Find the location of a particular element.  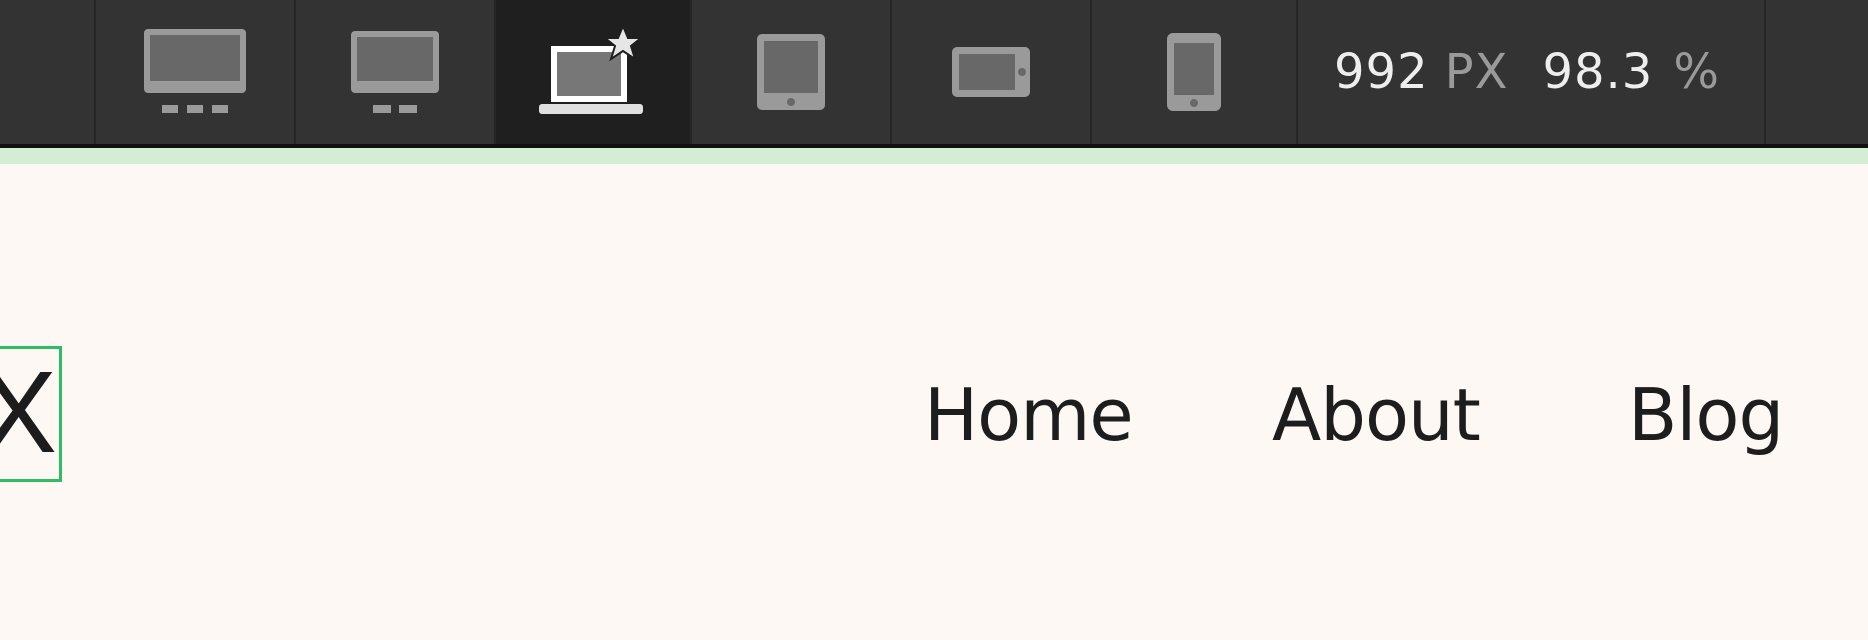

breakpoint-laptop-button is located at coordinates (594, 72).